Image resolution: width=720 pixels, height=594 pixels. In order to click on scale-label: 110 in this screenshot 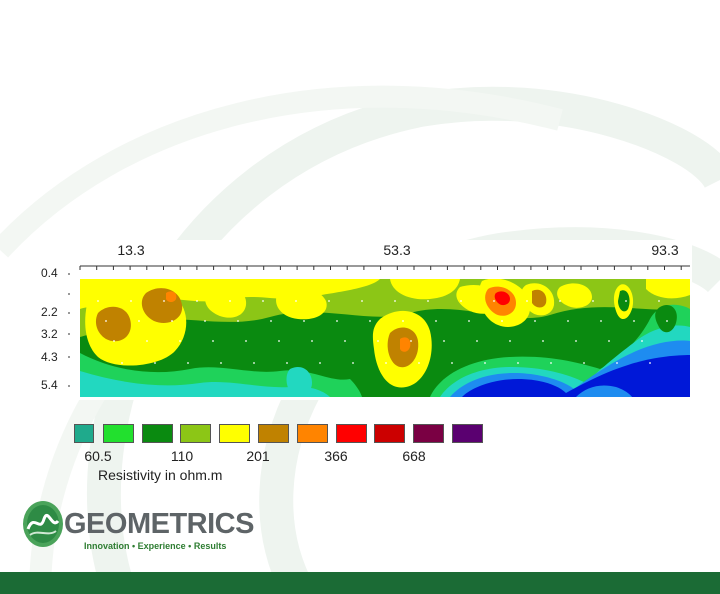, I will do `click(182, 456)`.